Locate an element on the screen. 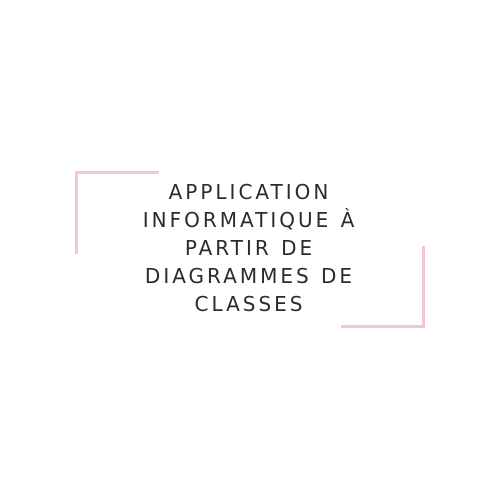 The height and width of the screenshot is (500, 500). title-line-5: CLASSES is located at coordinates (250, 304).